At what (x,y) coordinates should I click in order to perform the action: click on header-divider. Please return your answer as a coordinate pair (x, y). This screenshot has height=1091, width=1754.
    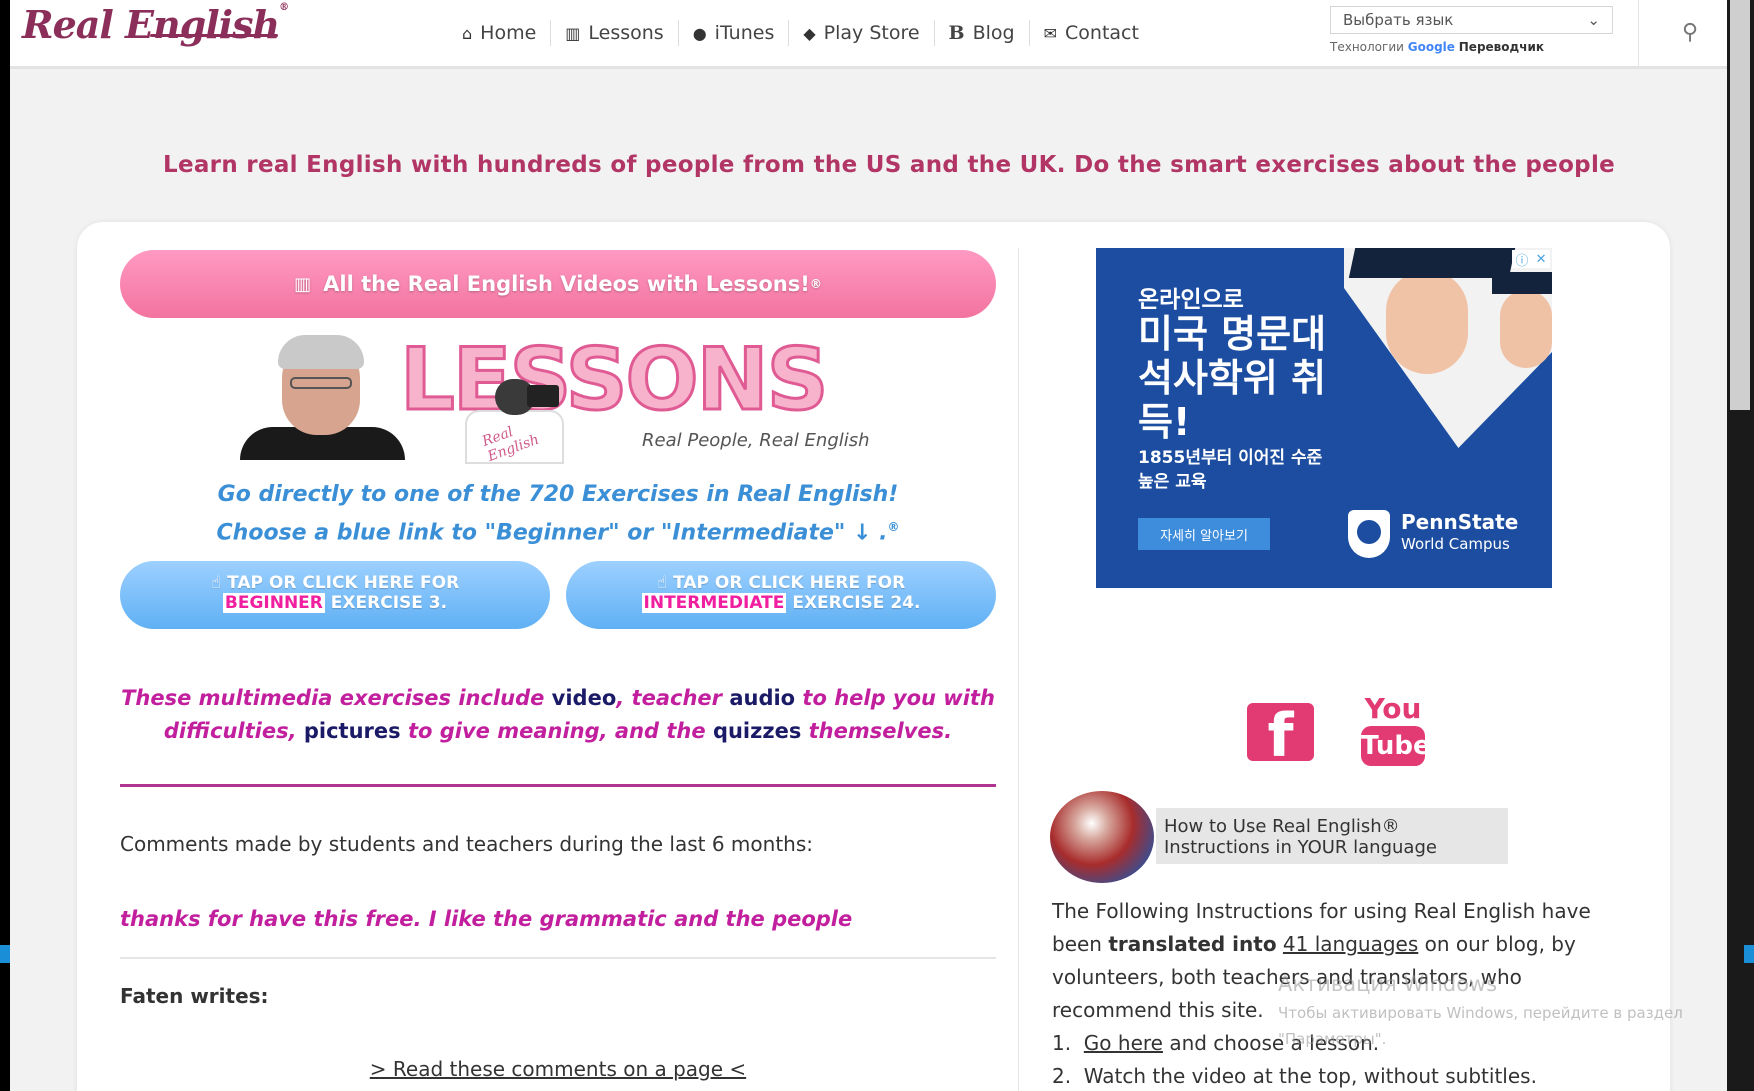
    Looking at the image, I should click on (1638, 33).